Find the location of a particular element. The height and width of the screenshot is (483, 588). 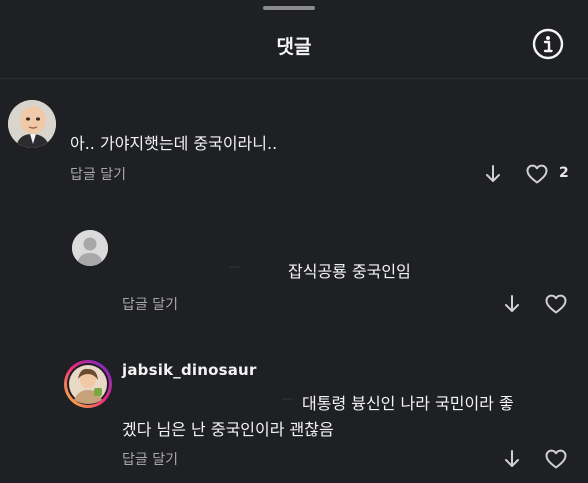

comment-text-line-2: 겠다 님은 난 중국인이라 괜찮음 is located at coordinates (228, 429).